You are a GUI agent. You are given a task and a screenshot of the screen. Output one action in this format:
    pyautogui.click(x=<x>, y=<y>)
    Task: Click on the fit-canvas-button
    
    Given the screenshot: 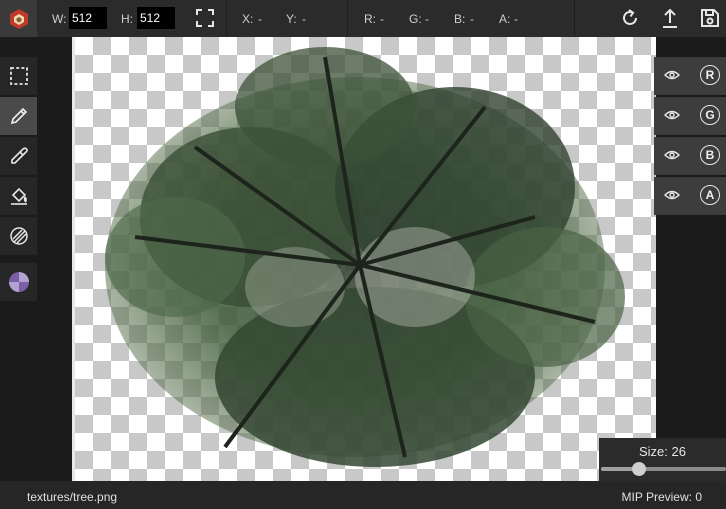 What is the action you would take?
    pyautogui.click(x=205, y=18)
    